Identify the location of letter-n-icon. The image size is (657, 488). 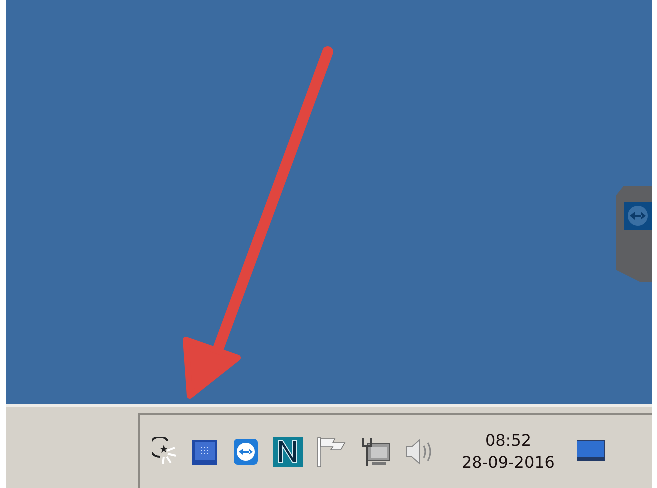
(288, 452).